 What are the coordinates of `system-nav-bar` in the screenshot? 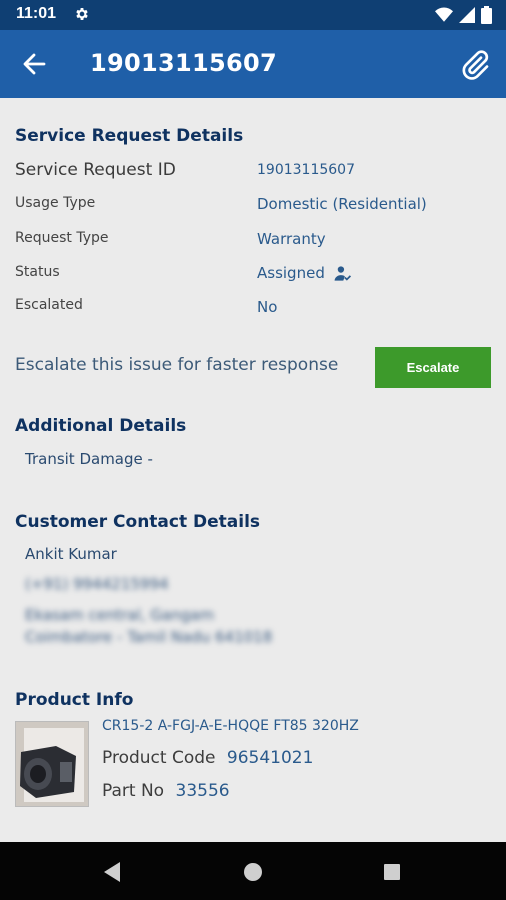 It's located at (253, 871).